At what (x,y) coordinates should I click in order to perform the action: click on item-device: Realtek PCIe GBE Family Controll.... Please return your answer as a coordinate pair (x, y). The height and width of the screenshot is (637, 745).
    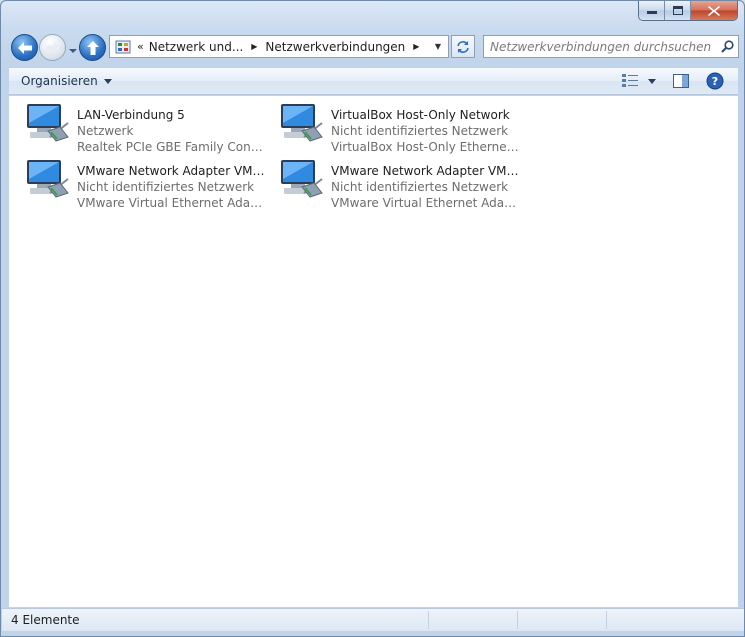
    Looking at the image, I should click on (172, 147).